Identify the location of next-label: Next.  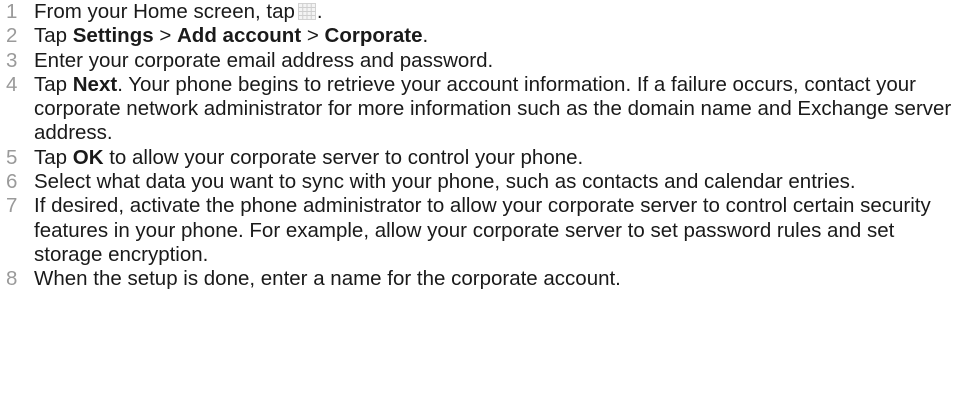
(95, 84).